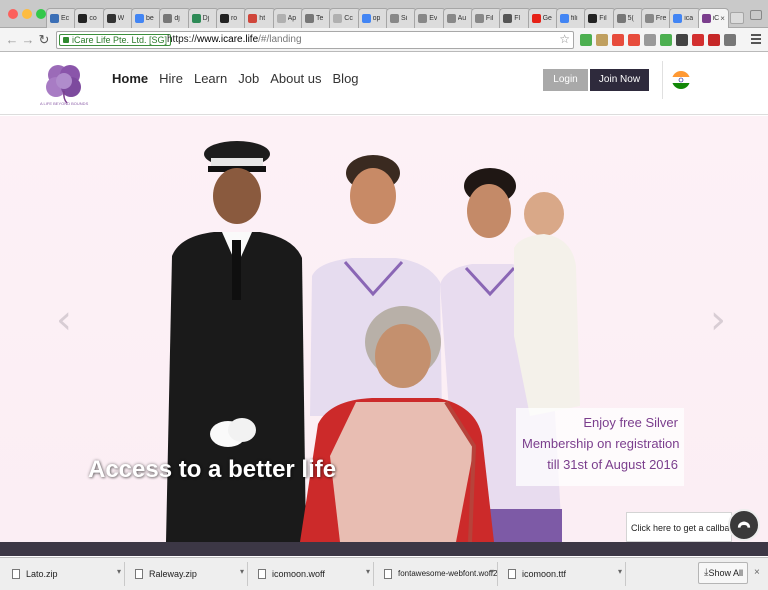 Image resolution: width=768 pixels, height=590 pixels. What do you see at coordinates (231, 18) in the screenshot?
I see `browser-tab: ro` at bounding box center [231, 18].